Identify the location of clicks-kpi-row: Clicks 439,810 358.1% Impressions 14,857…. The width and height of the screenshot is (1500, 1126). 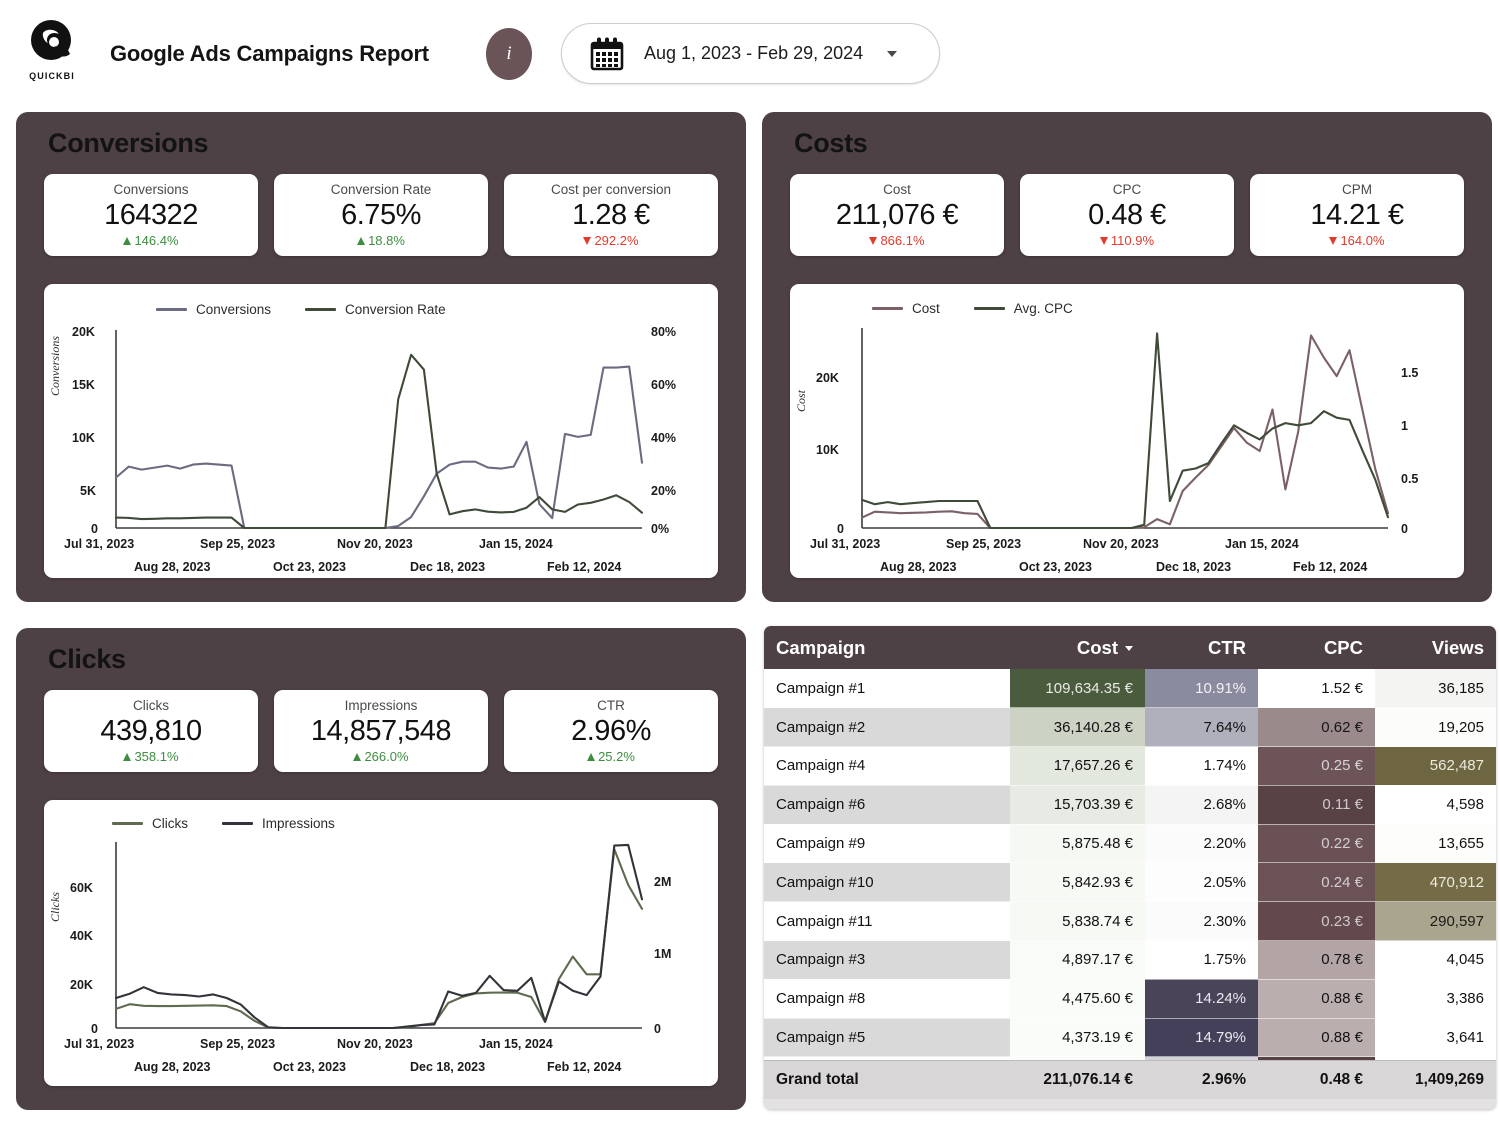
(381, 731).